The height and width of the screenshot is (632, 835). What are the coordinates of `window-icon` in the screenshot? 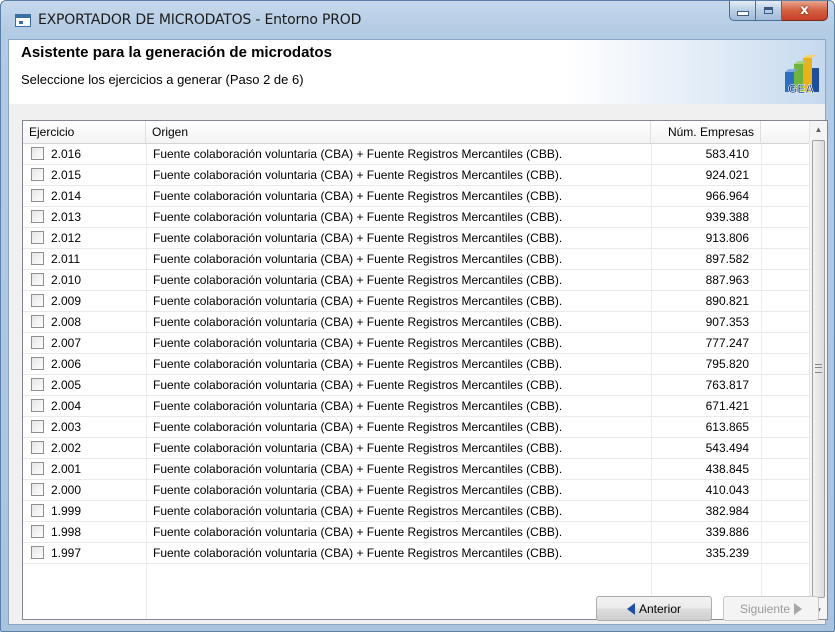 It's located at (23, 20).